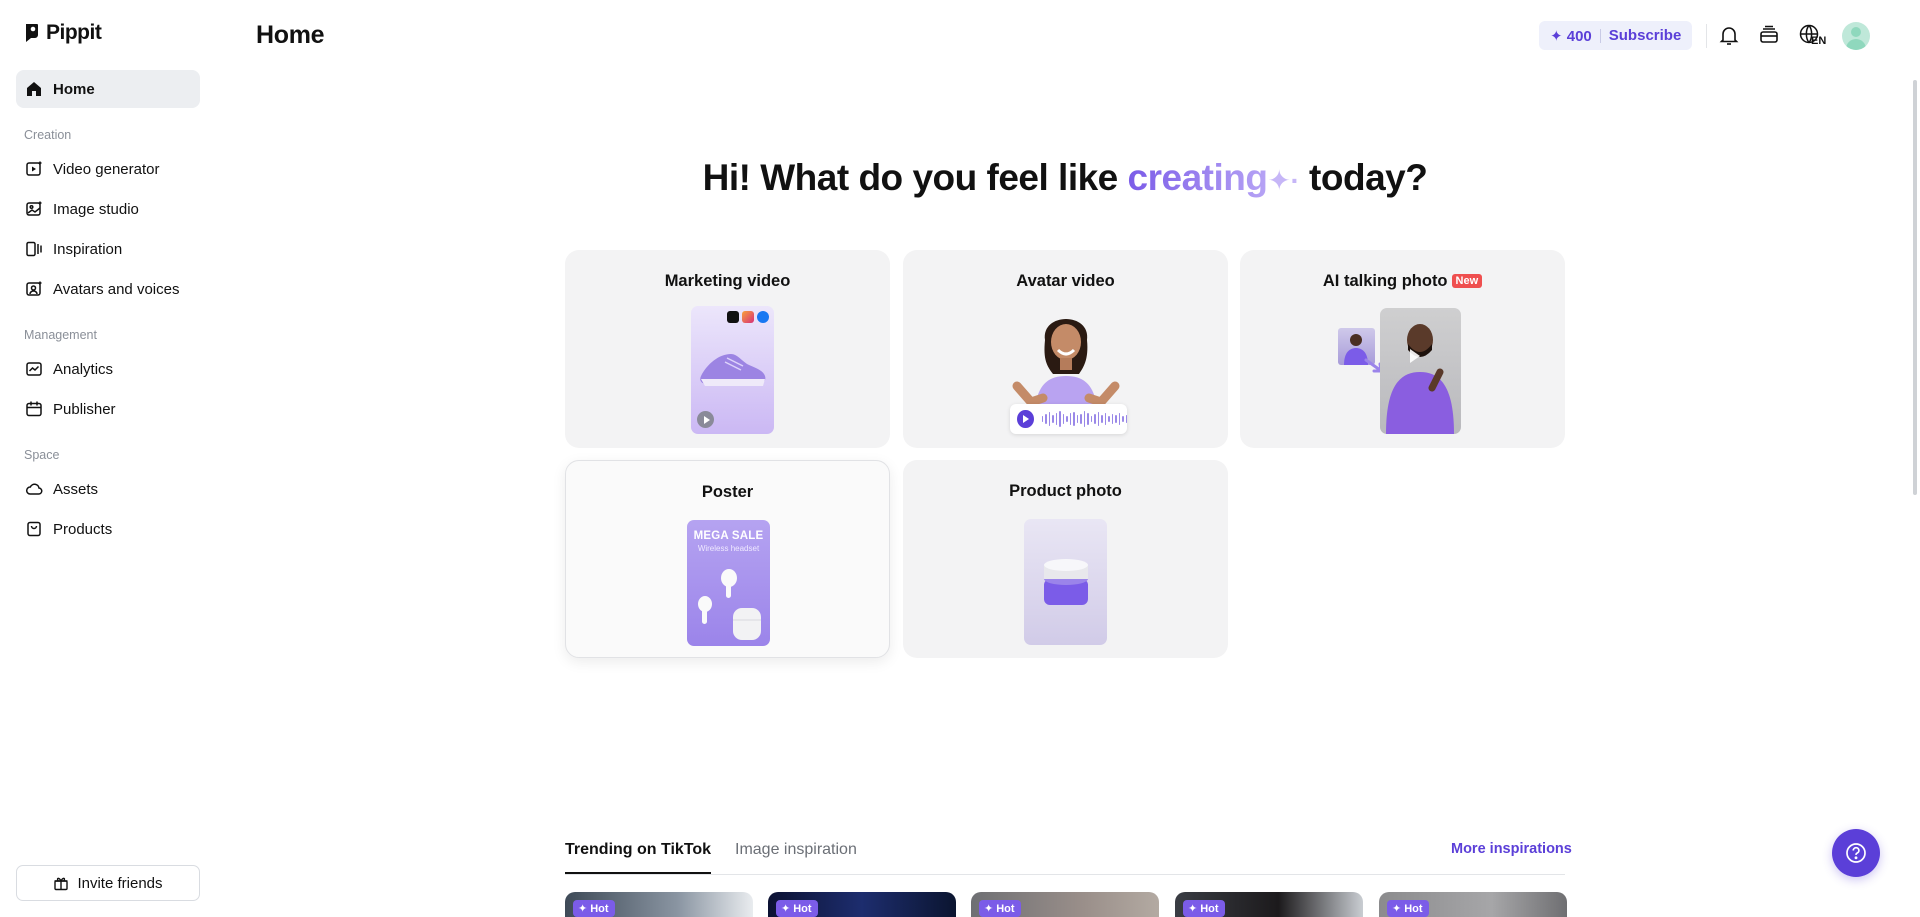  I want to click on sidebar-item-label: Analytics, so click(83, 369).